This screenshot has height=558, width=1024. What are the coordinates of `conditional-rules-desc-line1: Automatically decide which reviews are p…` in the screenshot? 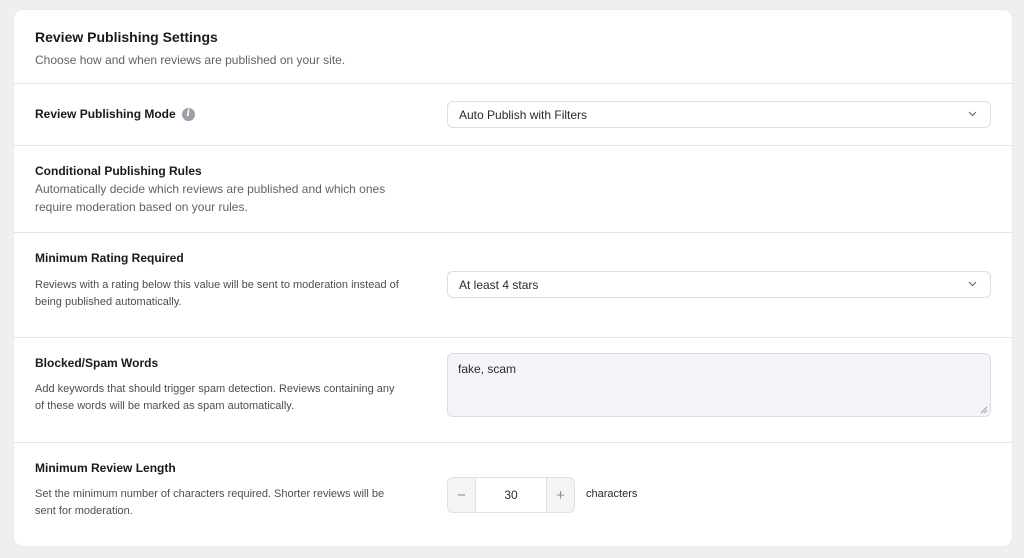 It's located at (210, 189).